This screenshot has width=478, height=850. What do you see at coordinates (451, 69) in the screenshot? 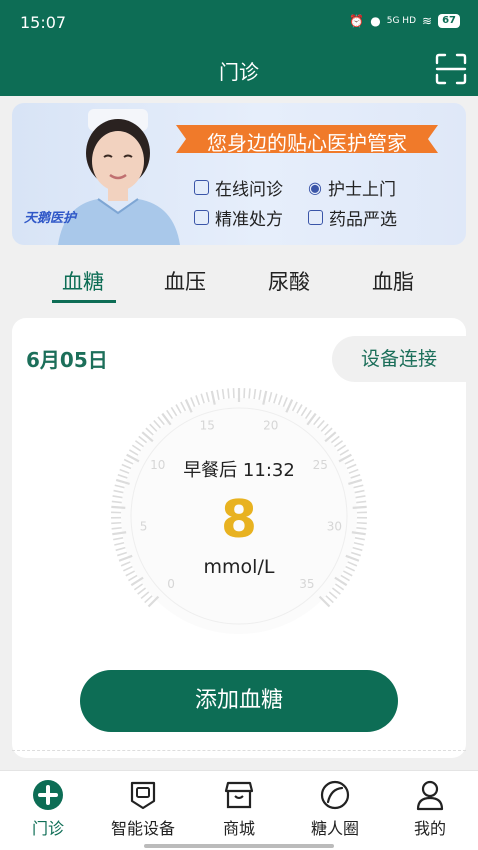
I see `scan-icon` at bounding box center [451, 69].